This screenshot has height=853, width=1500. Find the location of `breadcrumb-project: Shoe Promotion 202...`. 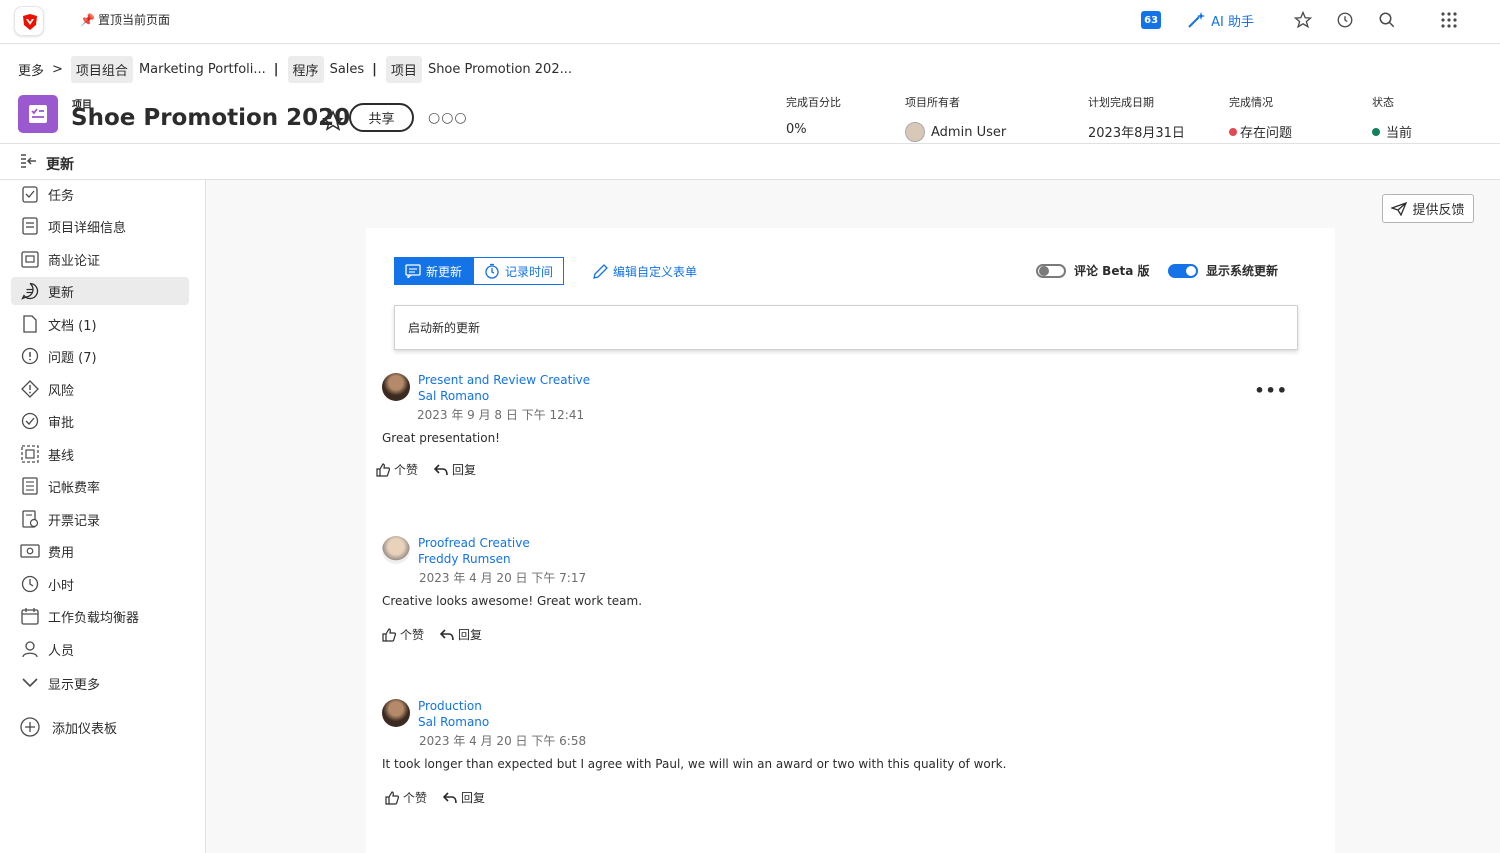

breadcrumb-project: Shoe Promotion 202... is located at coordinates (500, 69).